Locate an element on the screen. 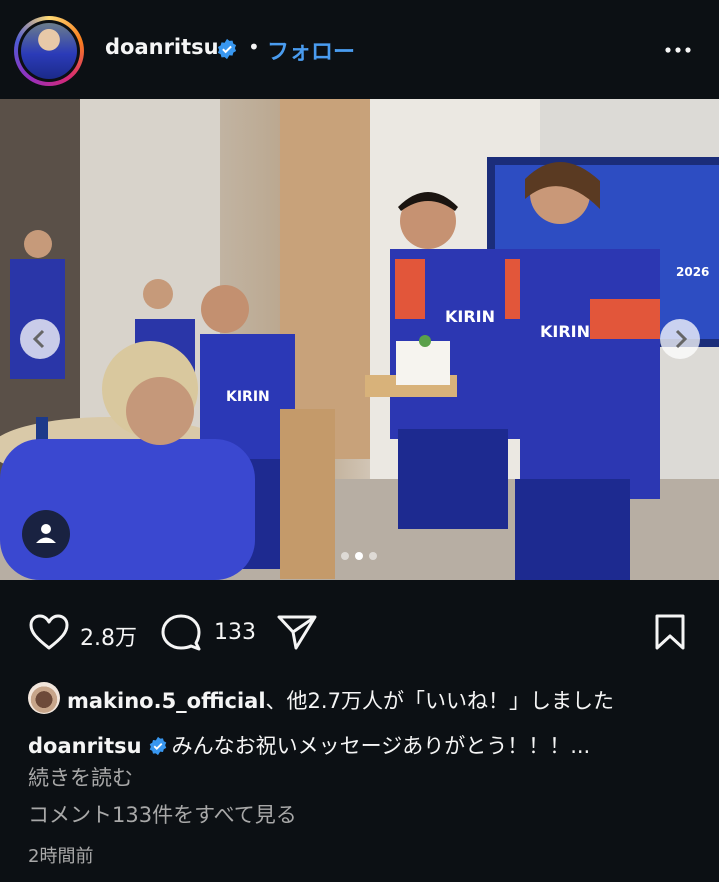 This screenshot has width=719, height=882. view-comments-link: コメント133件をすべて見る is located at coordinates (162, 814).